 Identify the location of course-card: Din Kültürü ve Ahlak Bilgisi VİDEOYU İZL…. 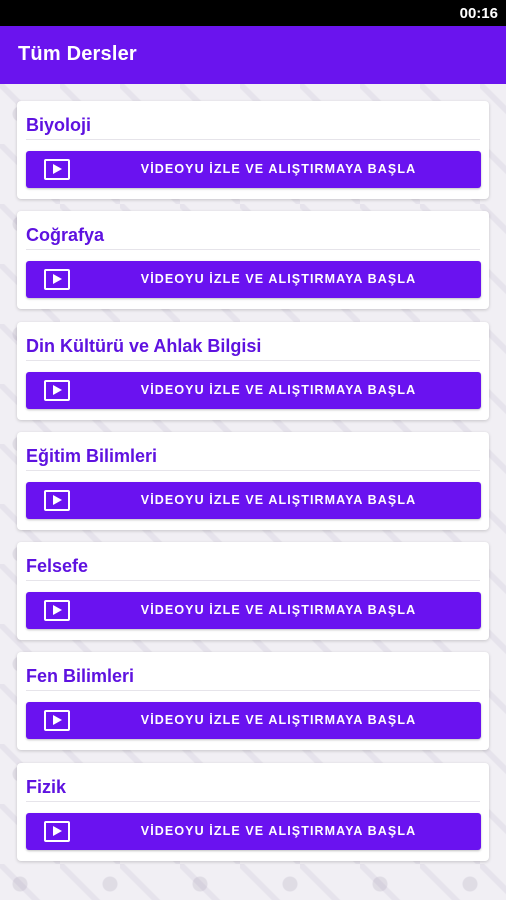
(253, 370).